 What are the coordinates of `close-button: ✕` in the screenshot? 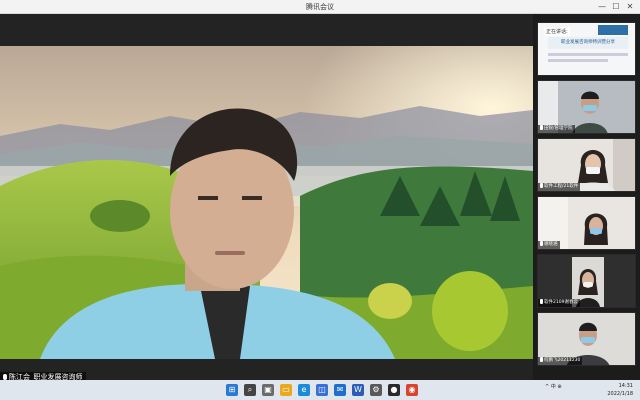 It's located at (630, 6).